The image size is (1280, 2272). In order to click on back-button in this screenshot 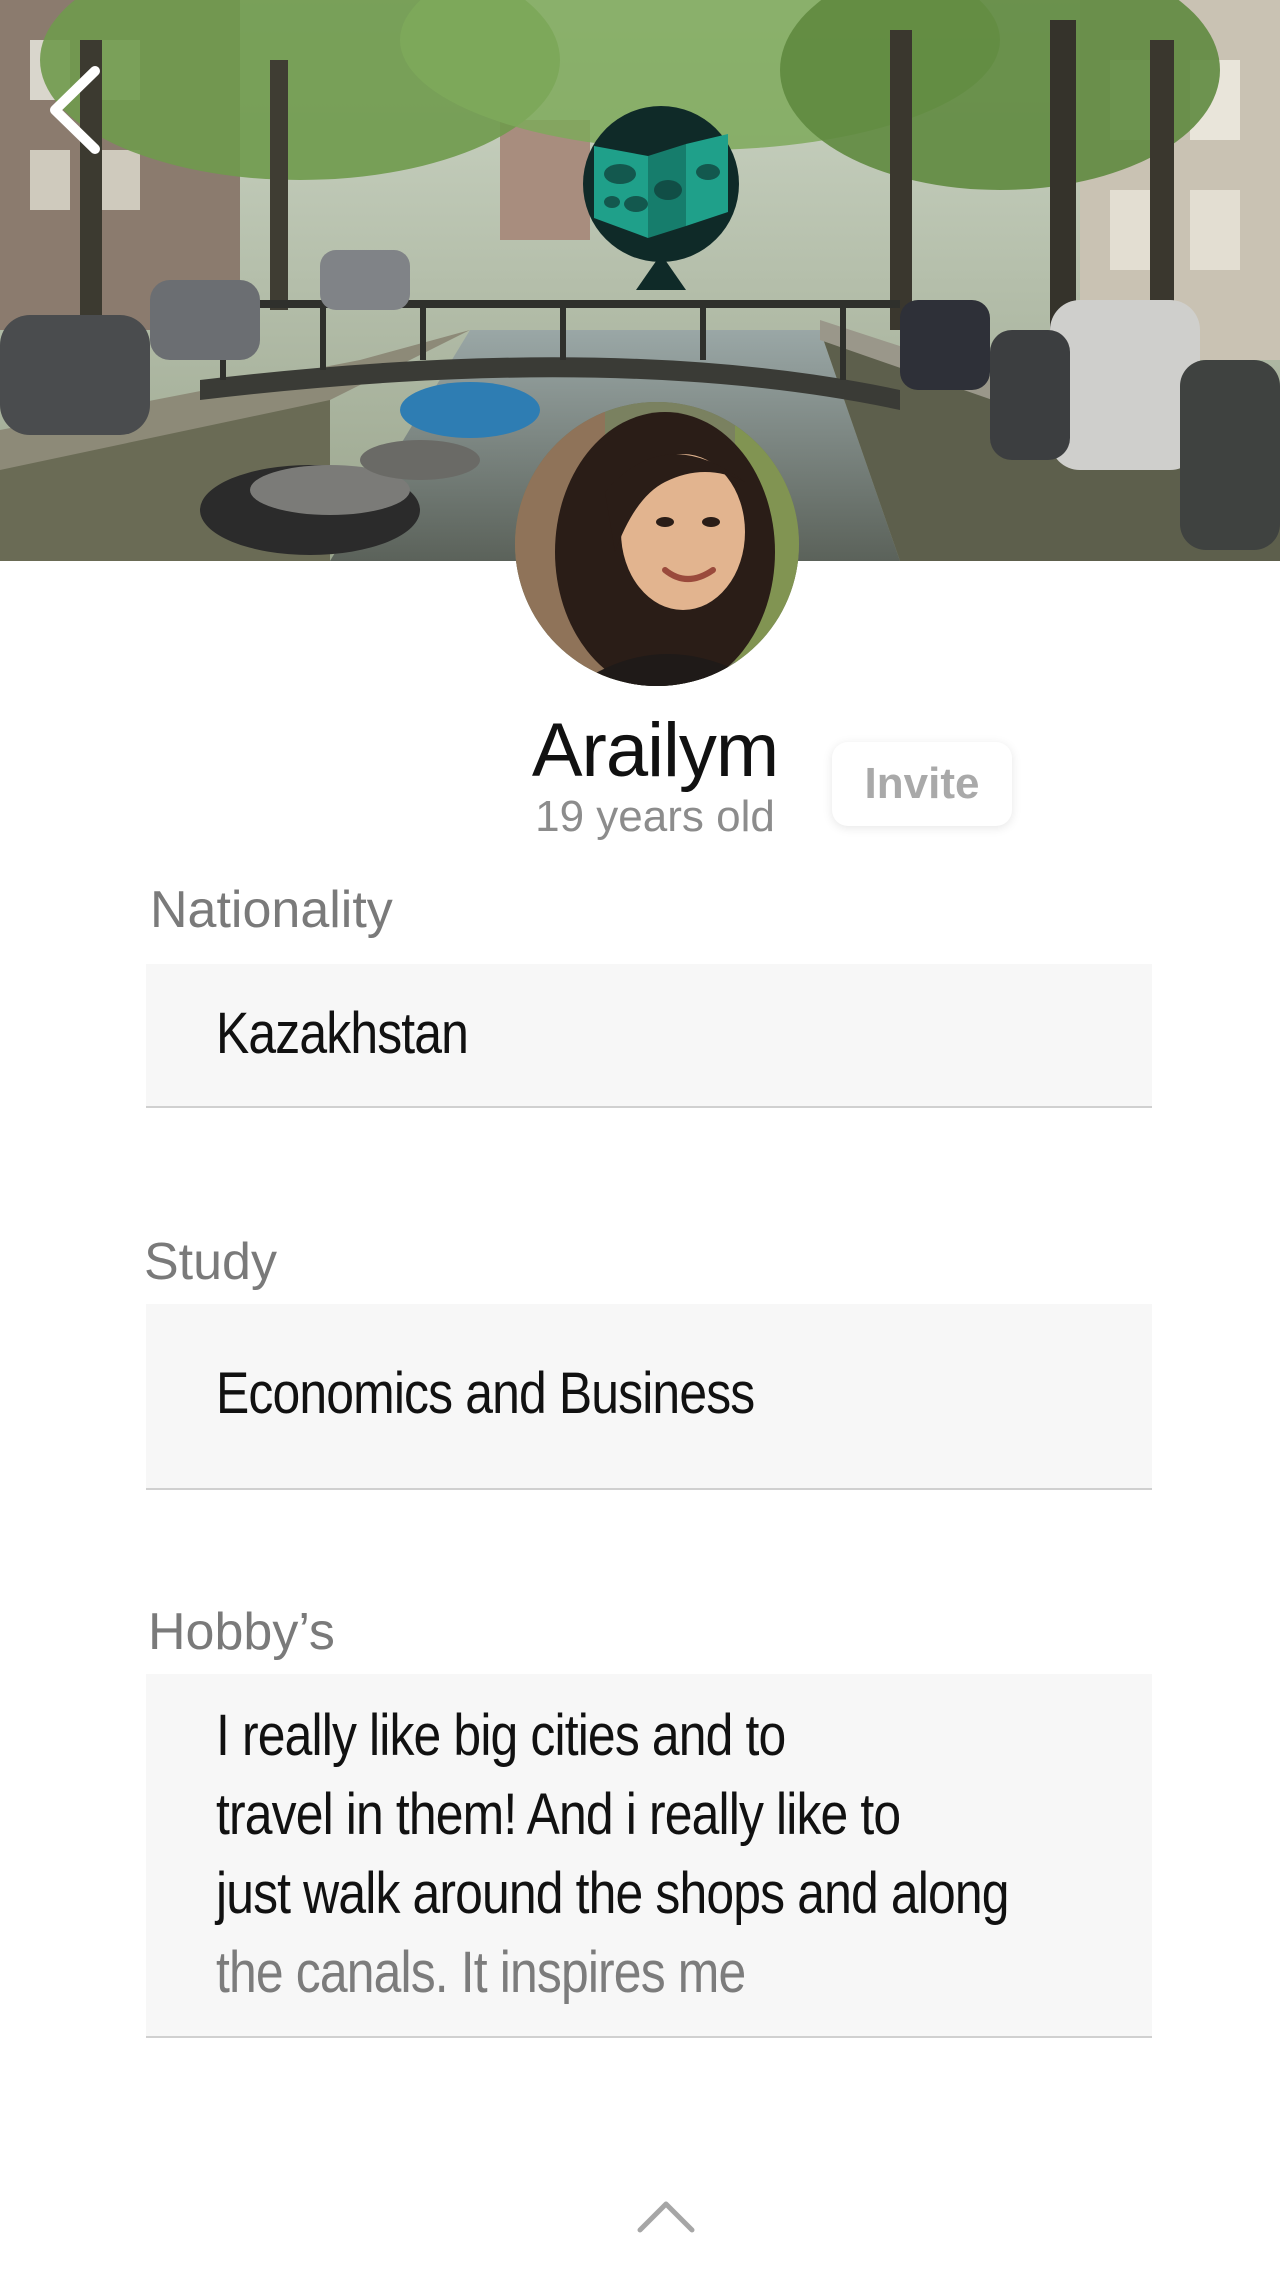, I will do `click(75, 110)`.